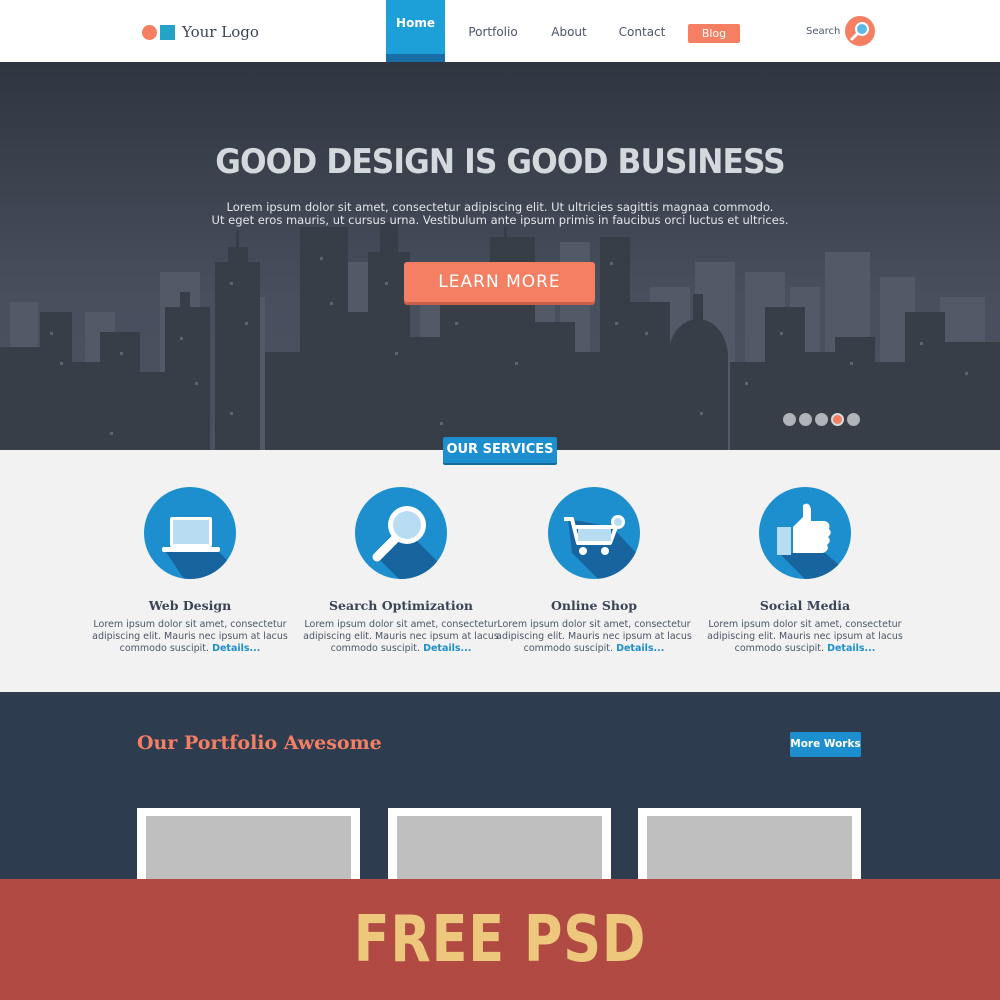 The image size is (1000, 1000). Describe the element at coordinates (220, 32) in the screenshot. I see `logo-text: Your Logo` at that location.